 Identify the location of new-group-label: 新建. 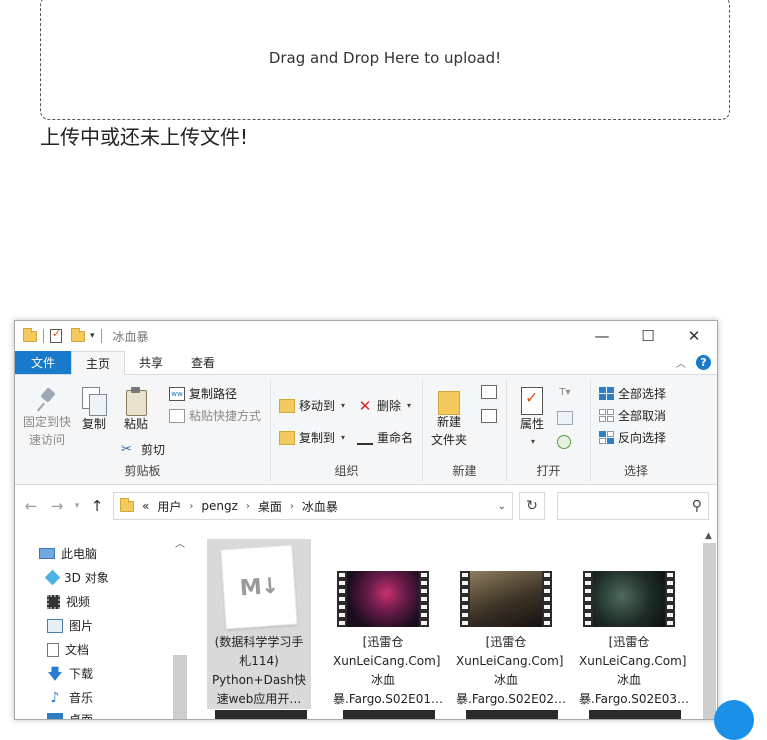
(464, 471).